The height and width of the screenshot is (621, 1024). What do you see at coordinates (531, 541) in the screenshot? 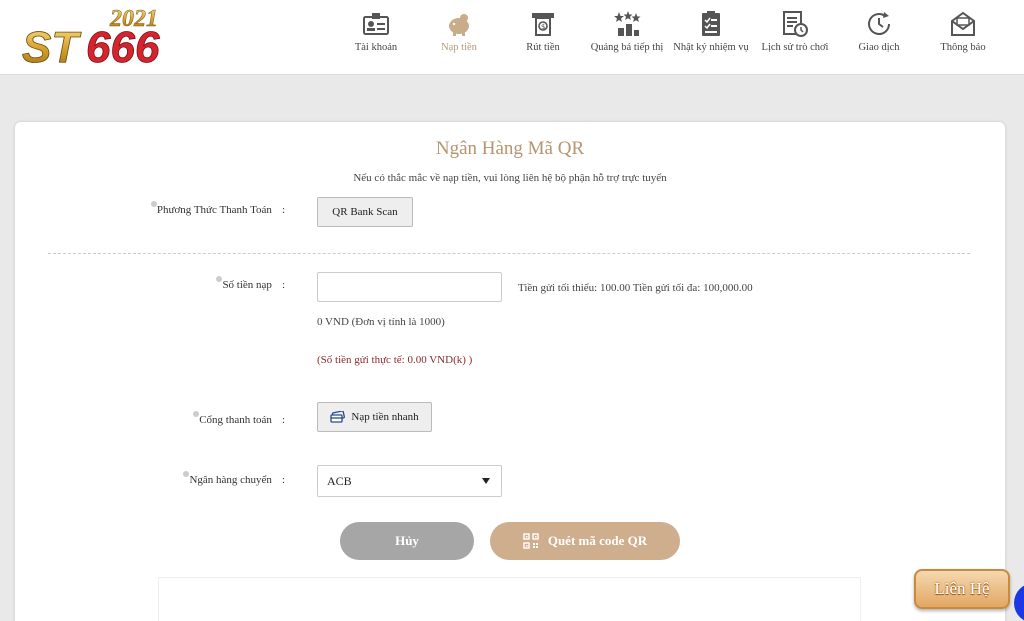
I see `qr-code-icon` at bounding box center [531, 541].